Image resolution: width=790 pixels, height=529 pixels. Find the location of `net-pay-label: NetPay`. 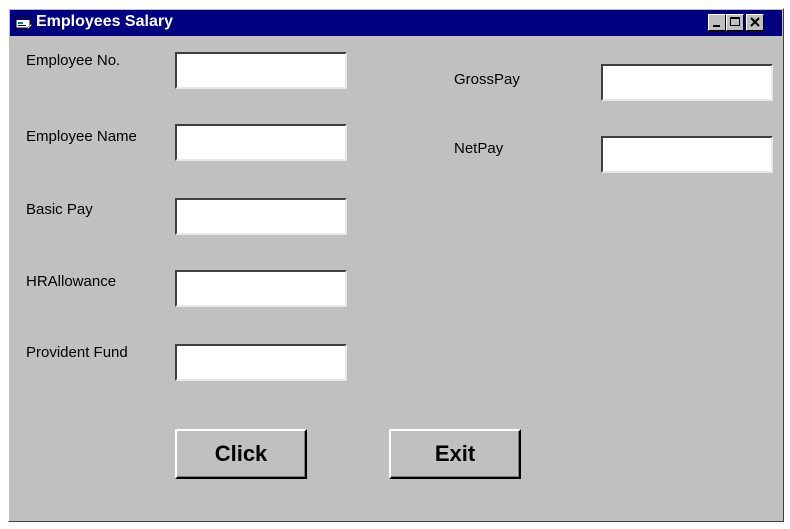

net-pay-label: NetPay is located at coordinates (479, 148).